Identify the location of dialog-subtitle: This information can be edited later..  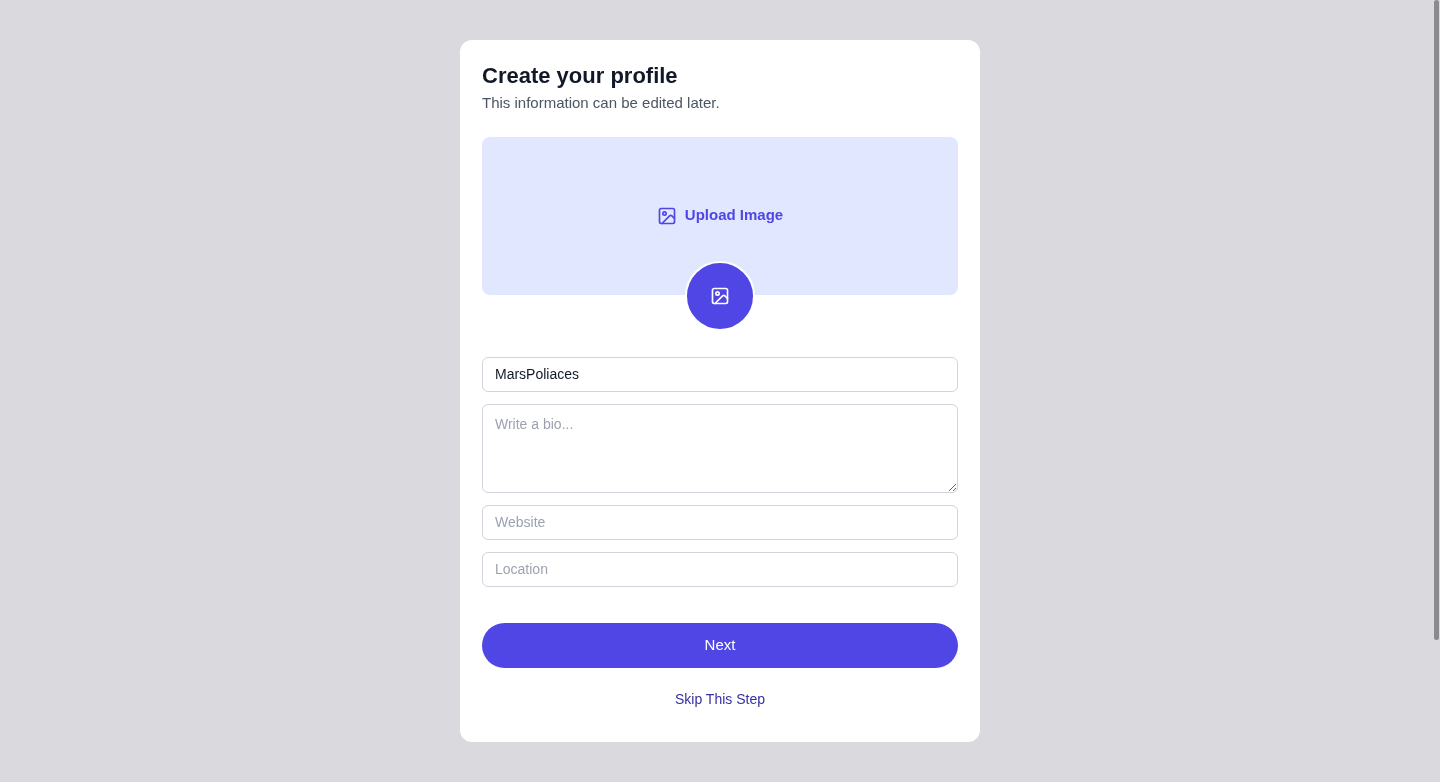
(601, 103).